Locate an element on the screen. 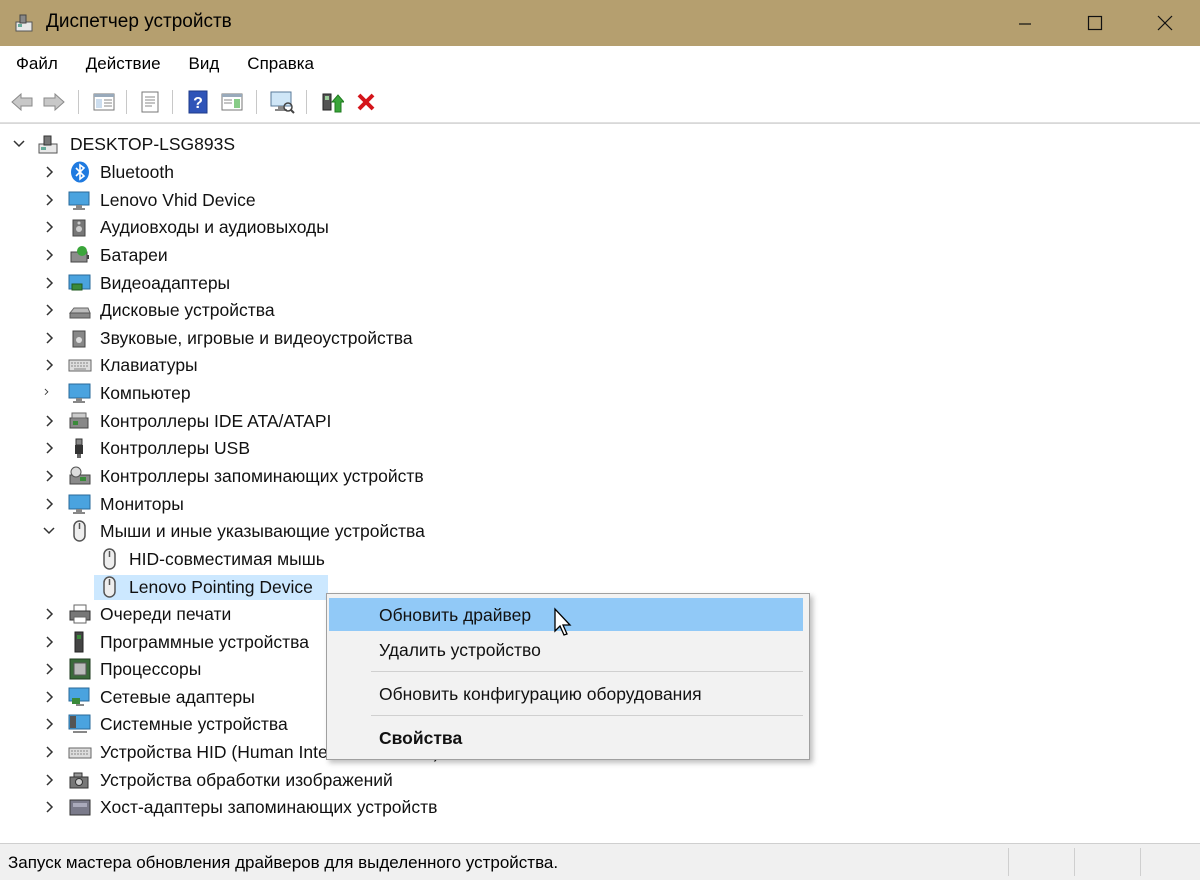 Image resolution: width=1200 pixels, height=880 pixels. maximize-icon is located at coordinates (1095, 23).